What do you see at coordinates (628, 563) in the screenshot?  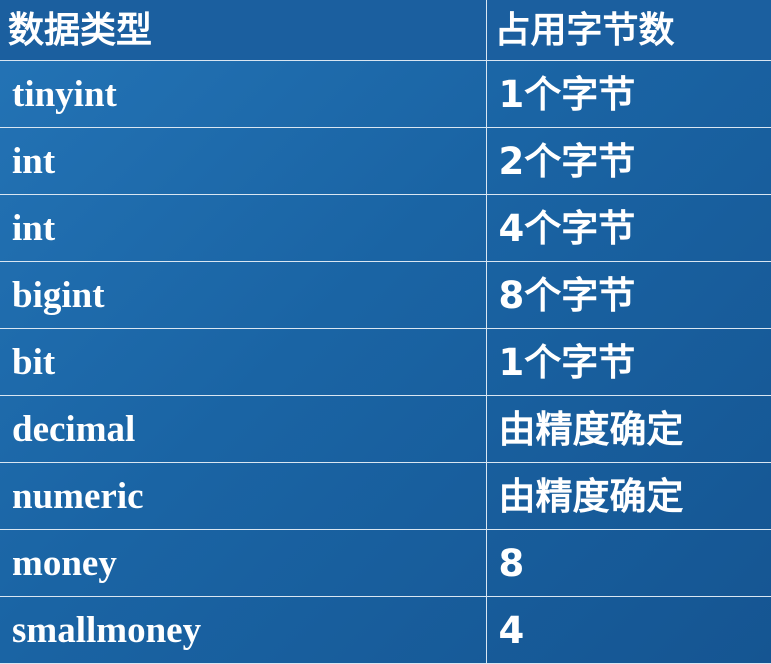 I see `size-cell: 8` at bounding box center [628, 563].